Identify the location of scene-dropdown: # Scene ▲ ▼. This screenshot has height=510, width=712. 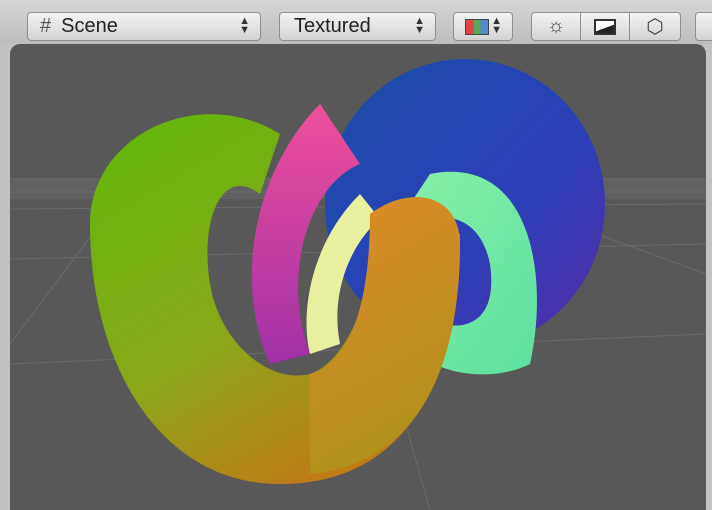
(144, 26).